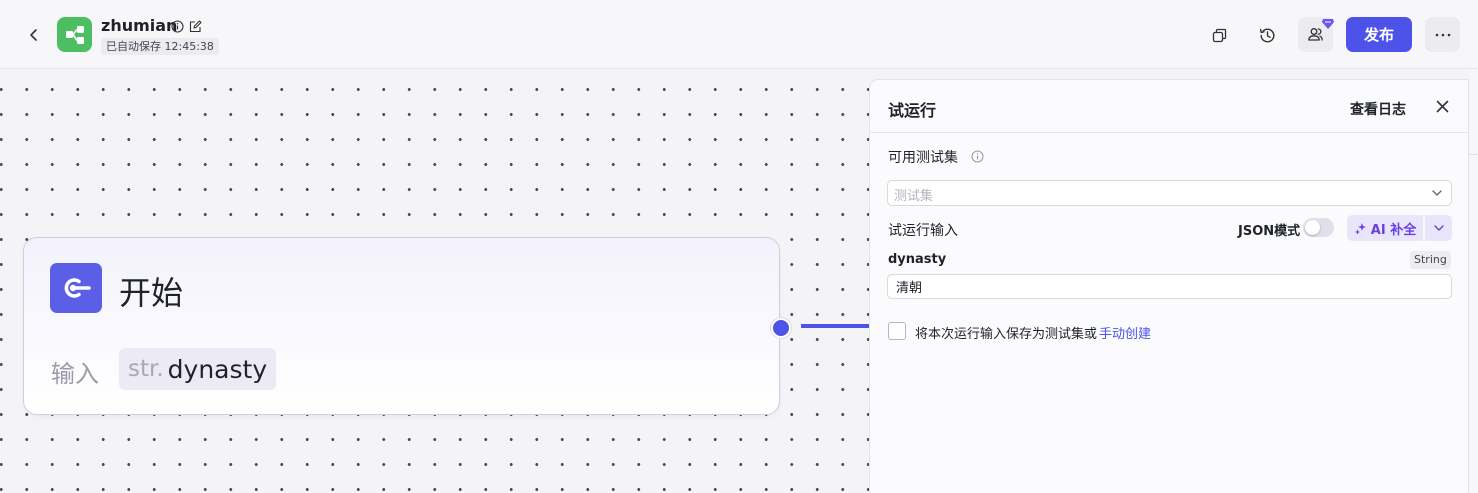  I want to click on top-header: zhumian 已自动保存 12:45:38 发布, so click(739, 34).